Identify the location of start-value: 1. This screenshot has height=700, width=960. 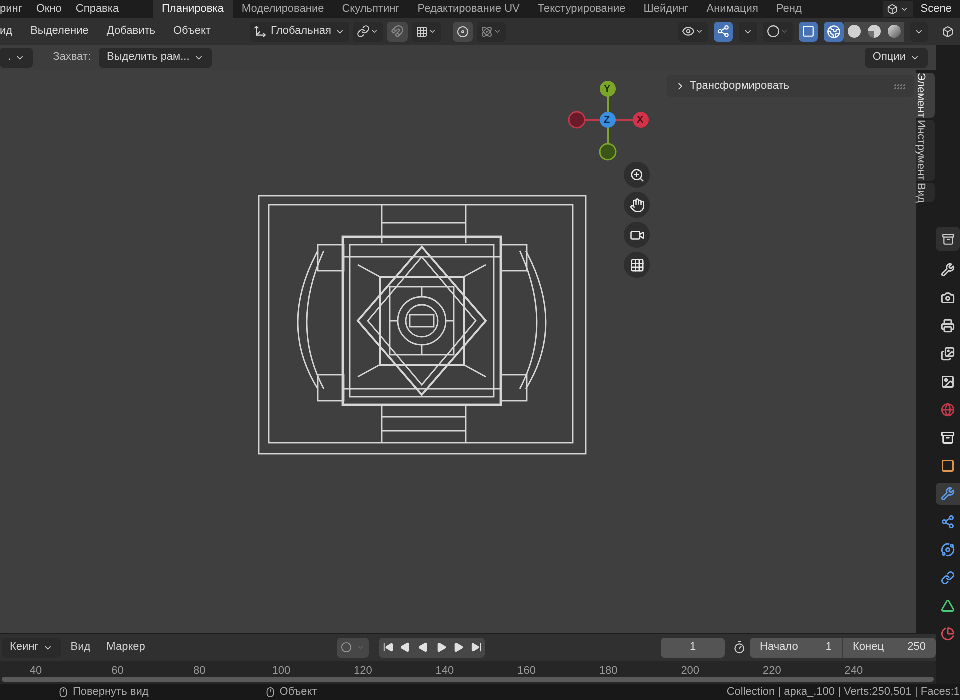
(829, 648).